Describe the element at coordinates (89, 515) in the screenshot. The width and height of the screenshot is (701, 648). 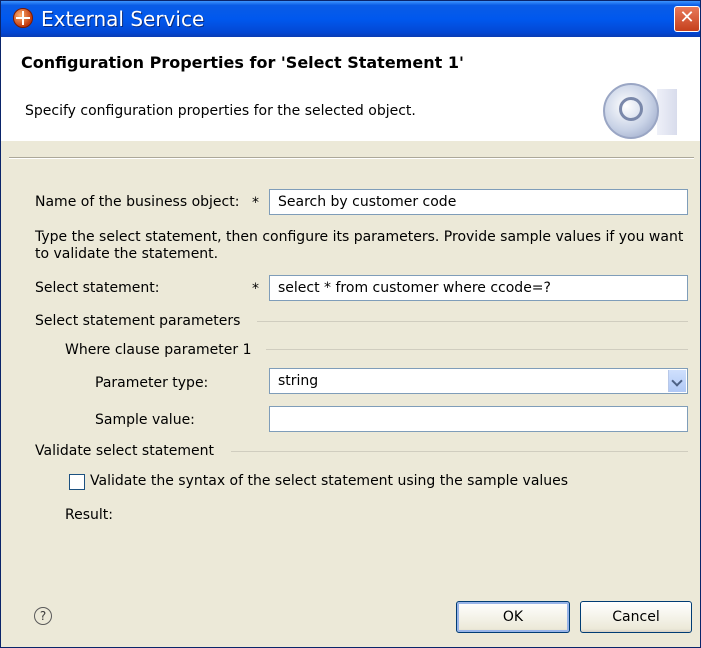
I see `result-label: Result:` at that location.